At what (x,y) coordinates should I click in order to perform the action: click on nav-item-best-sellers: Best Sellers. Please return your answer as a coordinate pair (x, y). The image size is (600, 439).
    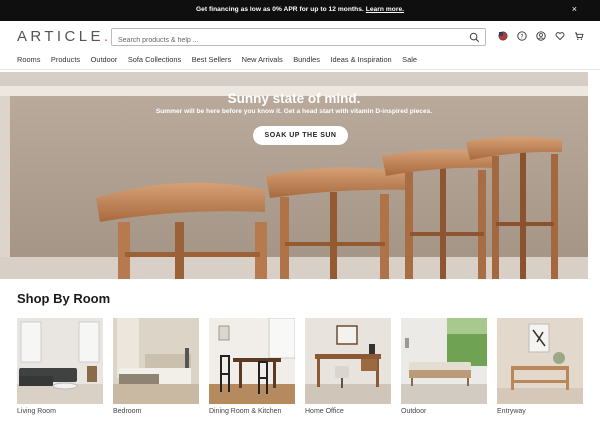
    Looking at the image, I should click on (211, 59).